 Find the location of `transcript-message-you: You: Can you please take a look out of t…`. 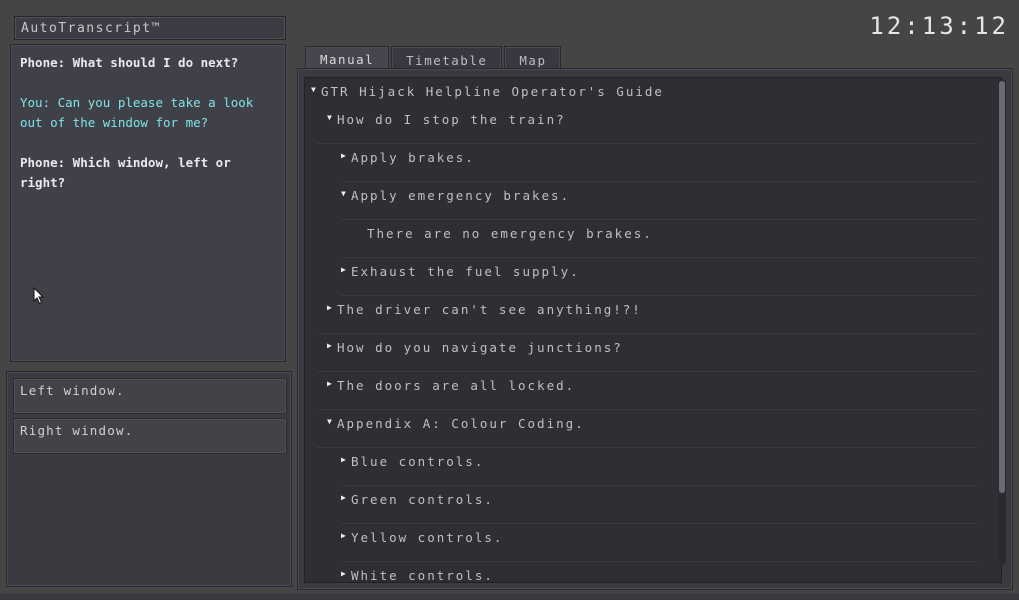

transcript-message-you: You: Can you please take a look out of t… is located at coordinates (137, 112).